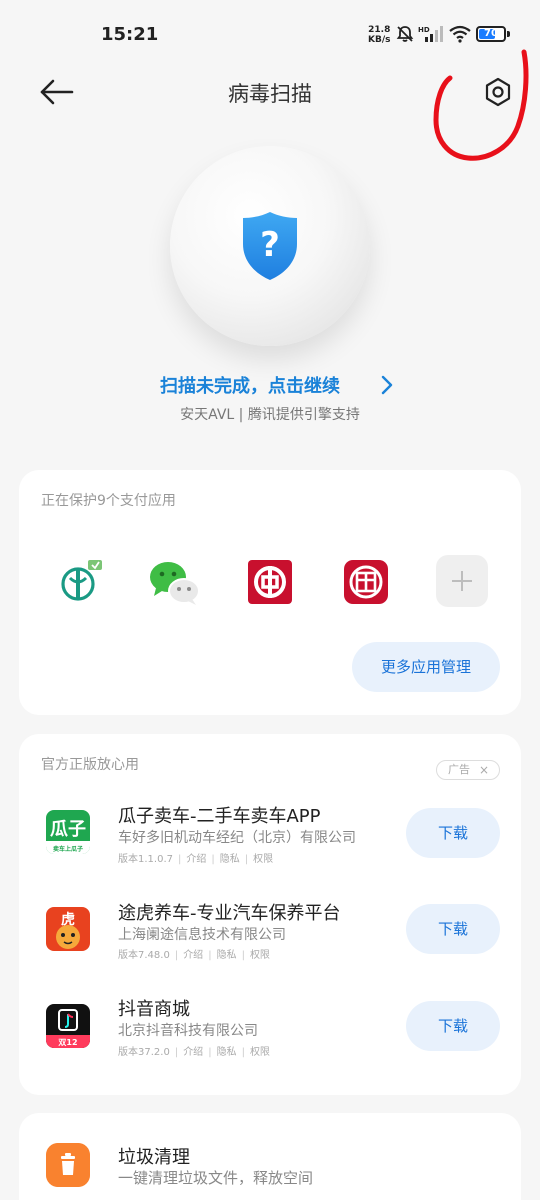  Describe the element at coordinates (484, 770) in the screenshot. I see `close-icon: ×` at that location.